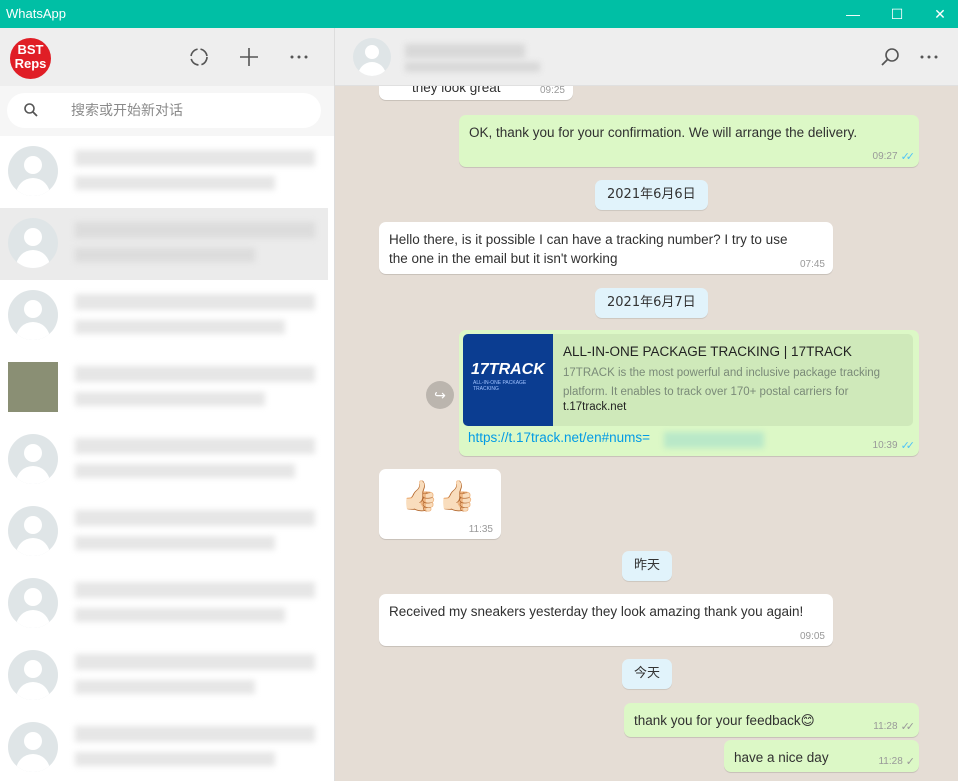 Image resolution: width=958 pixels, height=781 pixels. I want to click on profile-avatar: BST Reps, so click(30, 58).